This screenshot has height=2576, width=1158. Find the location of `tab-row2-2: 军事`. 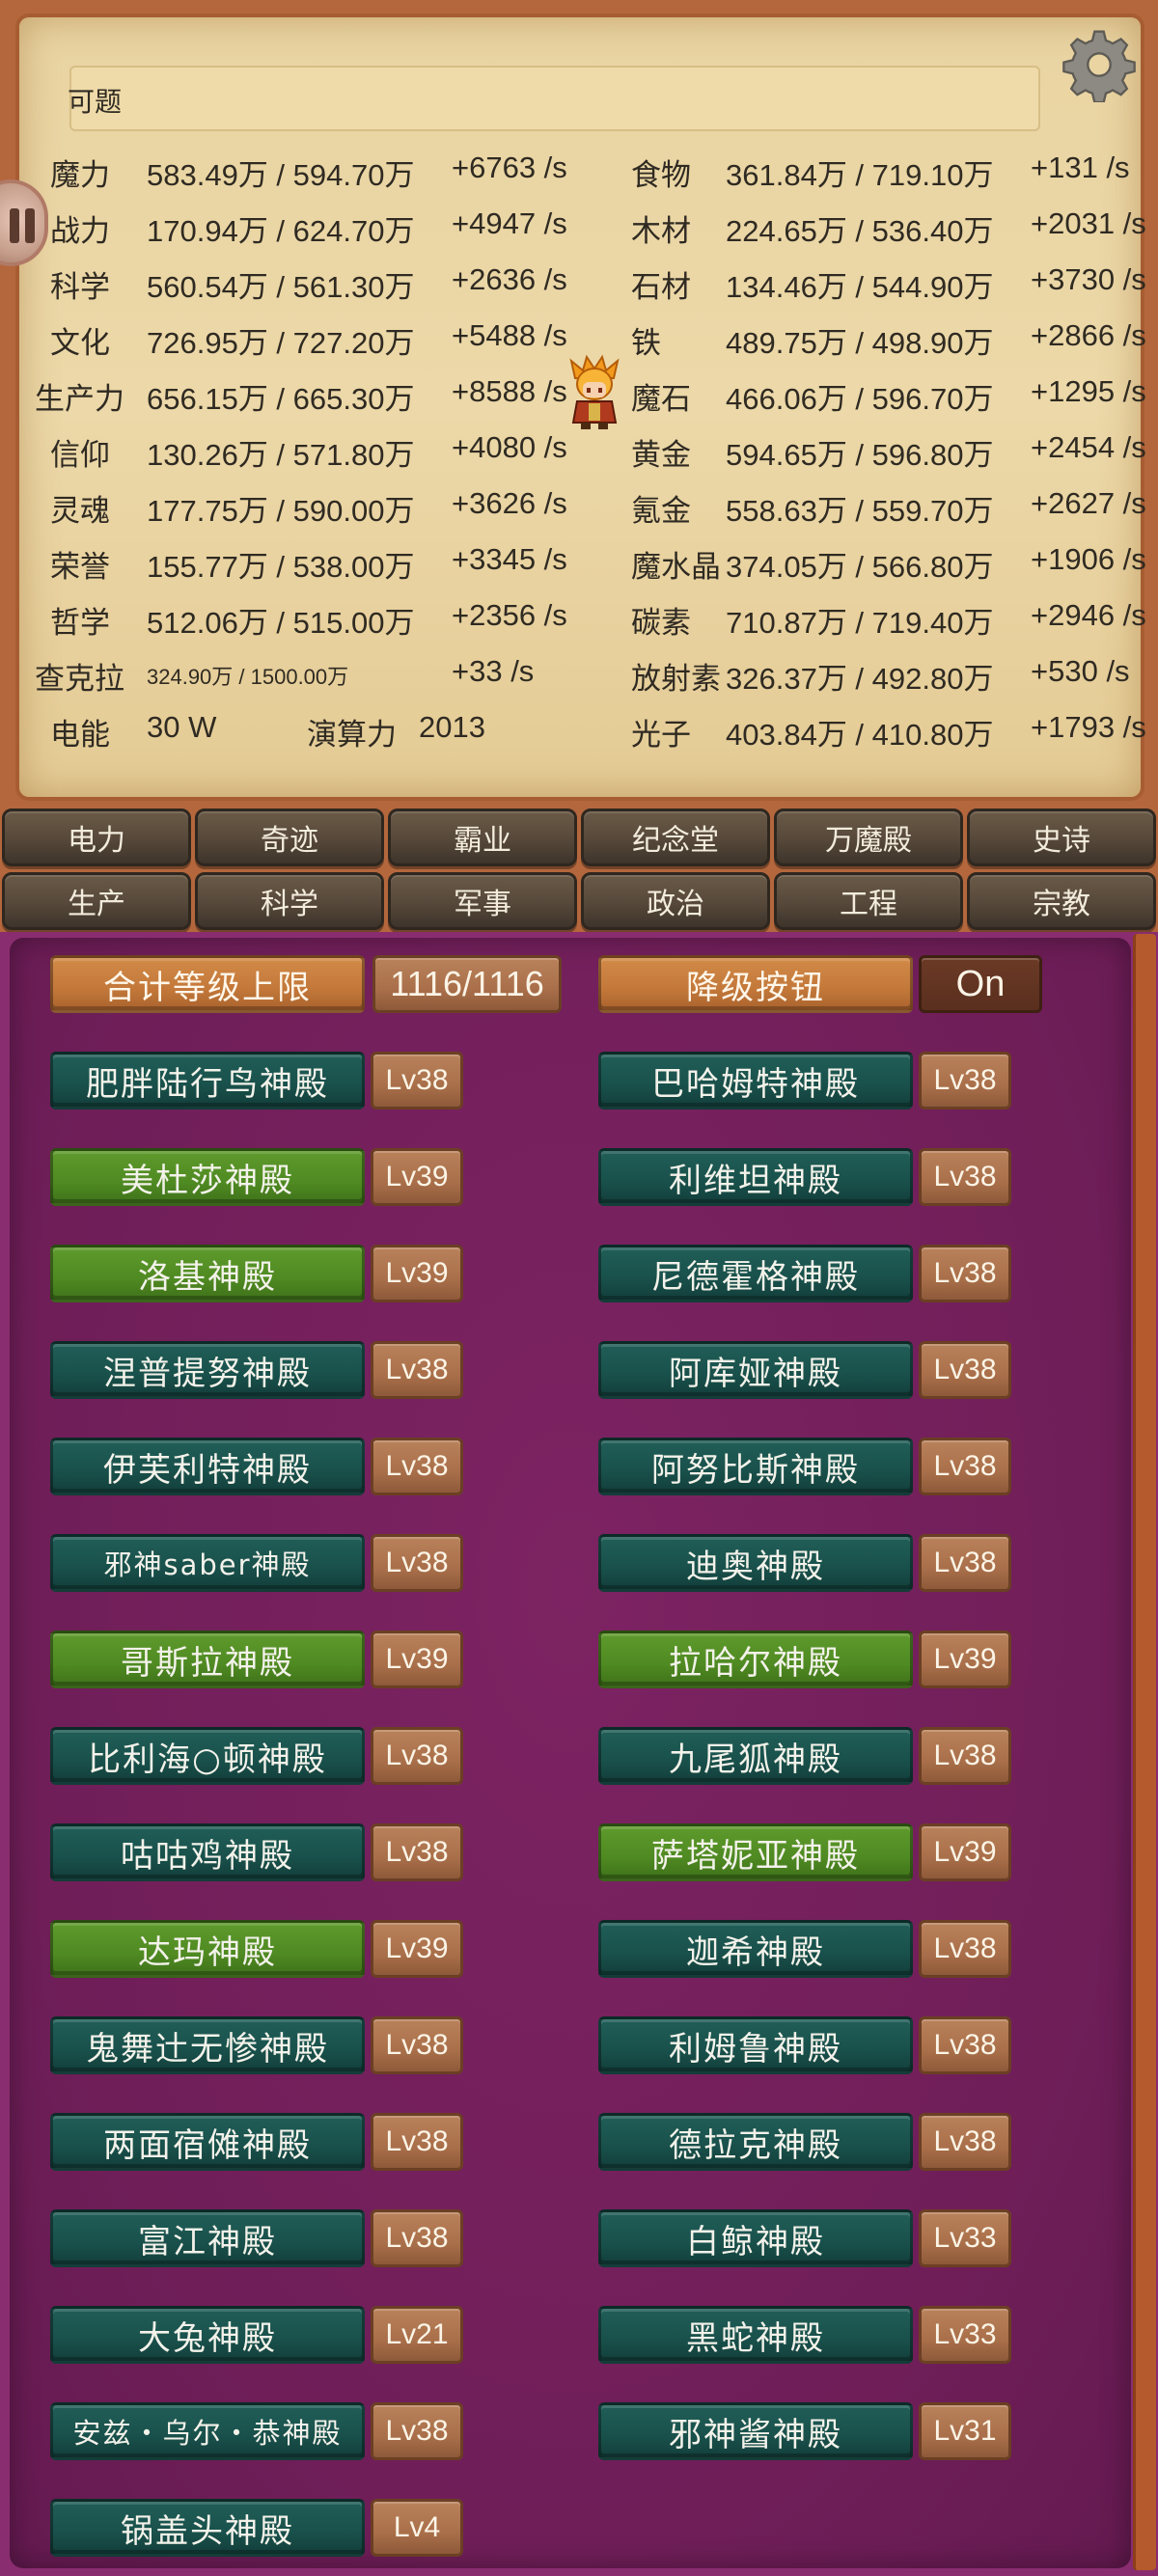

tab-row2-2: 军事 is located at coordinates (482, 901).